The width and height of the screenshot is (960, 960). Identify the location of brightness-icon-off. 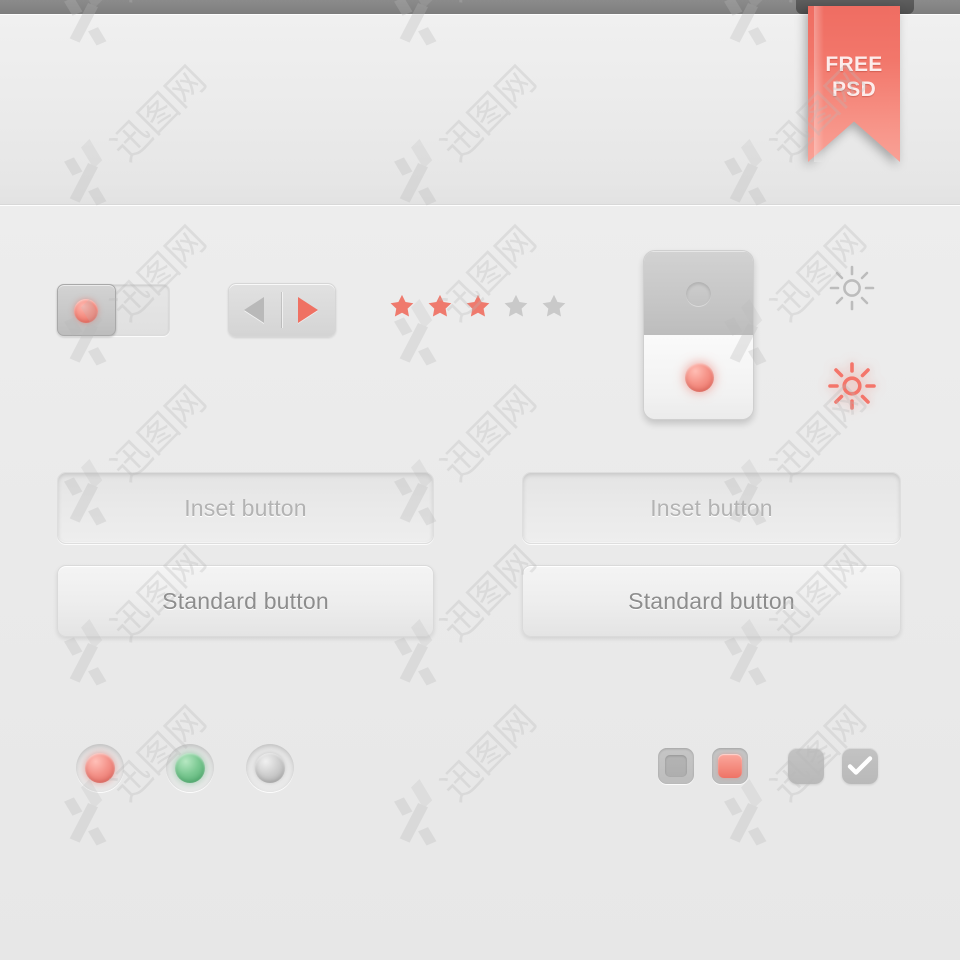
(852, 288).